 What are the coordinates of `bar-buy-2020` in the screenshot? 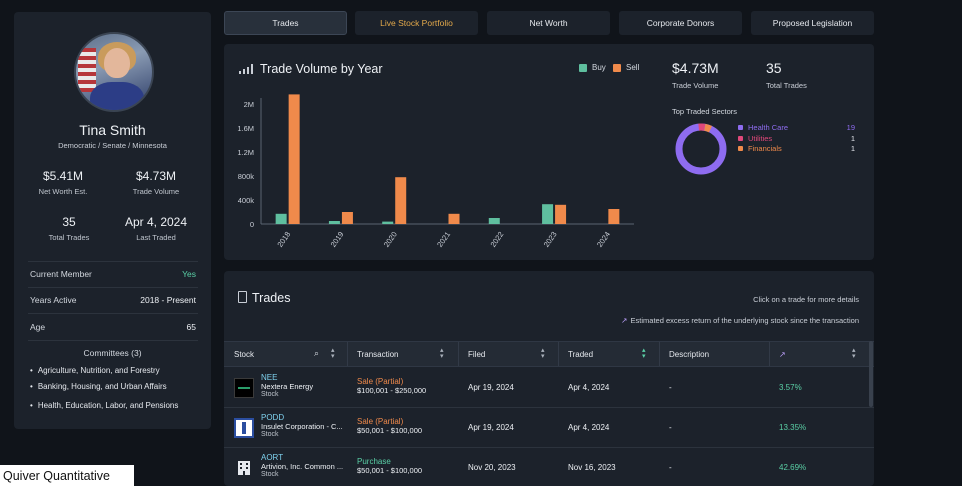 It's located at (388, 222).